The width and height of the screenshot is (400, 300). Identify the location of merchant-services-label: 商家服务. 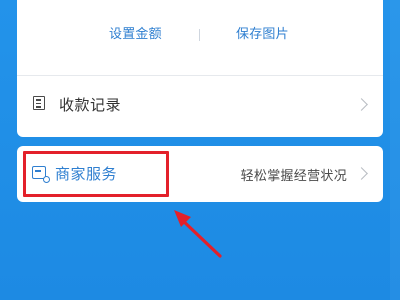
(86, 174).